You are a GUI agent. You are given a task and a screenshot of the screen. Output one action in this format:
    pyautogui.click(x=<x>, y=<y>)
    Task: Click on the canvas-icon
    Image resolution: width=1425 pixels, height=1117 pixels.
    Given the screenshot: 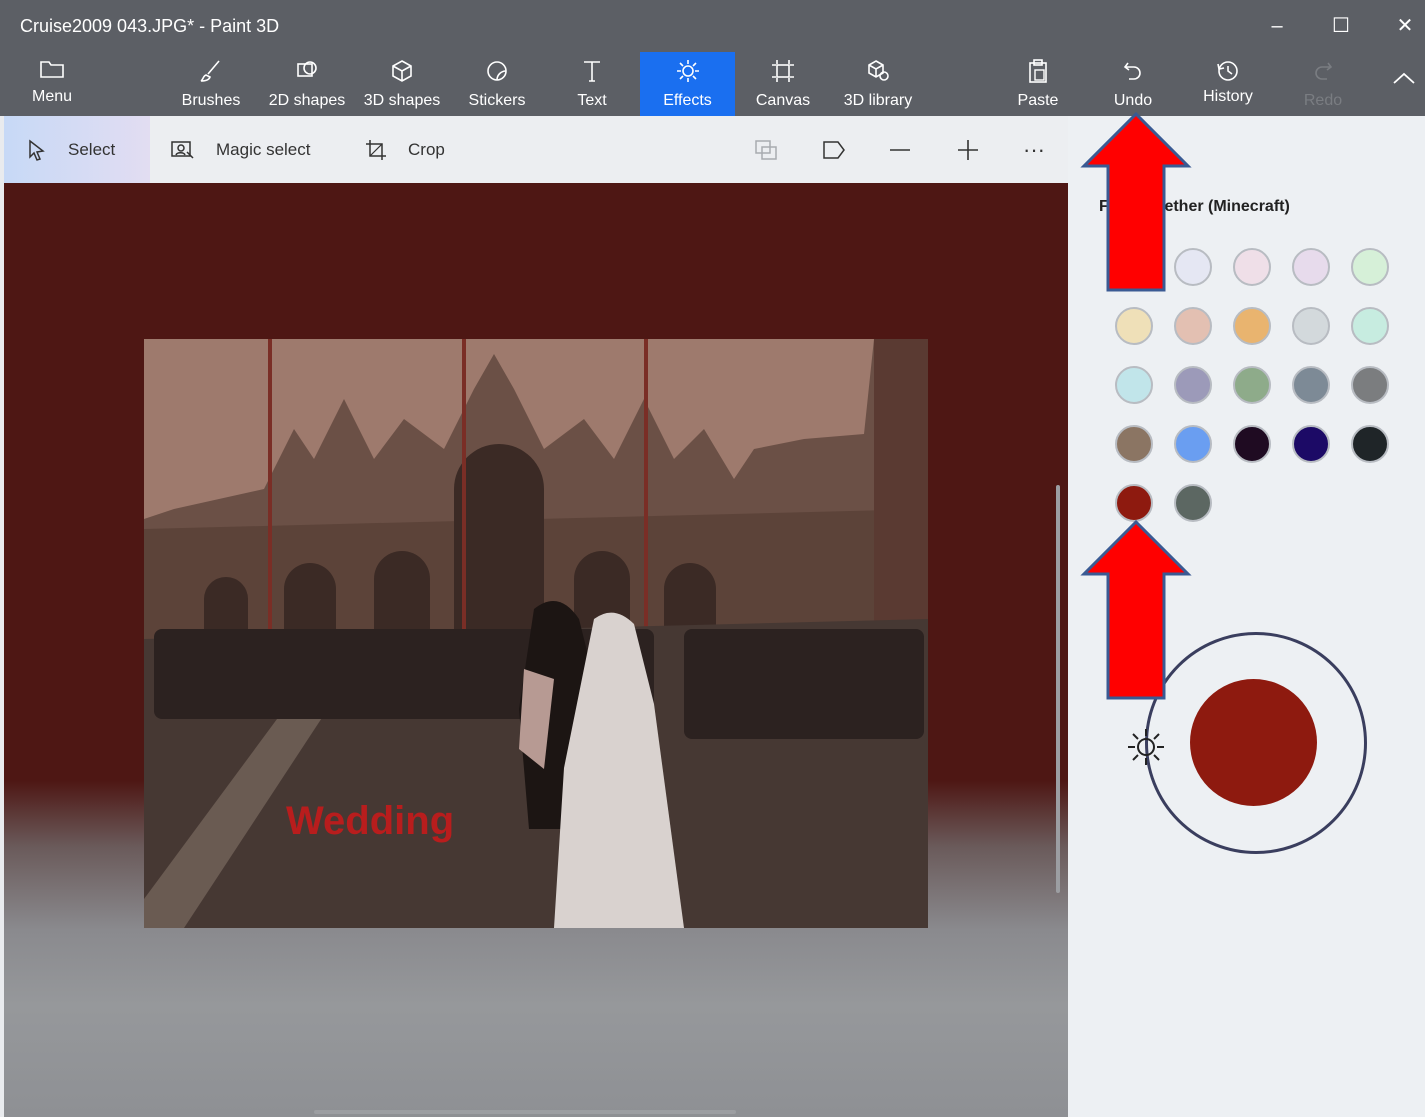 What is the action you would take?
    pyautogui.click(x=783, y=72)
    